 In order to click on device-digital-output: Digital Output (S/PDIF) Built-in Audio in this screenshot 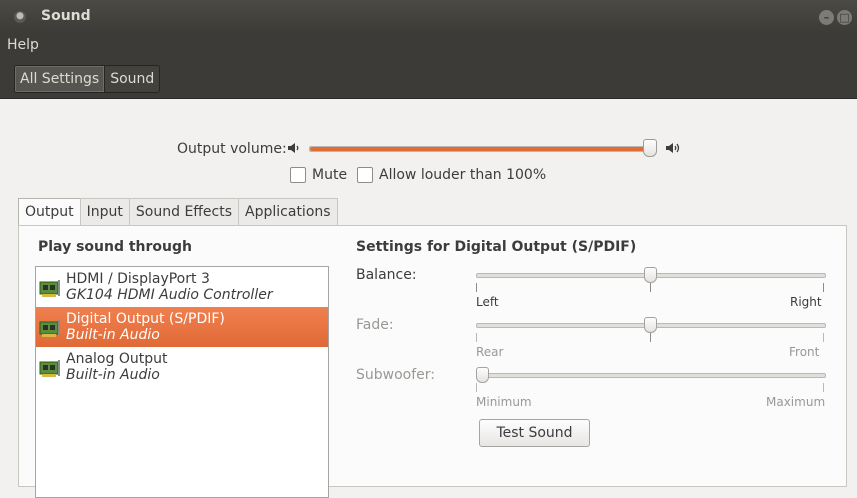, I will do `click(182, 327)`.